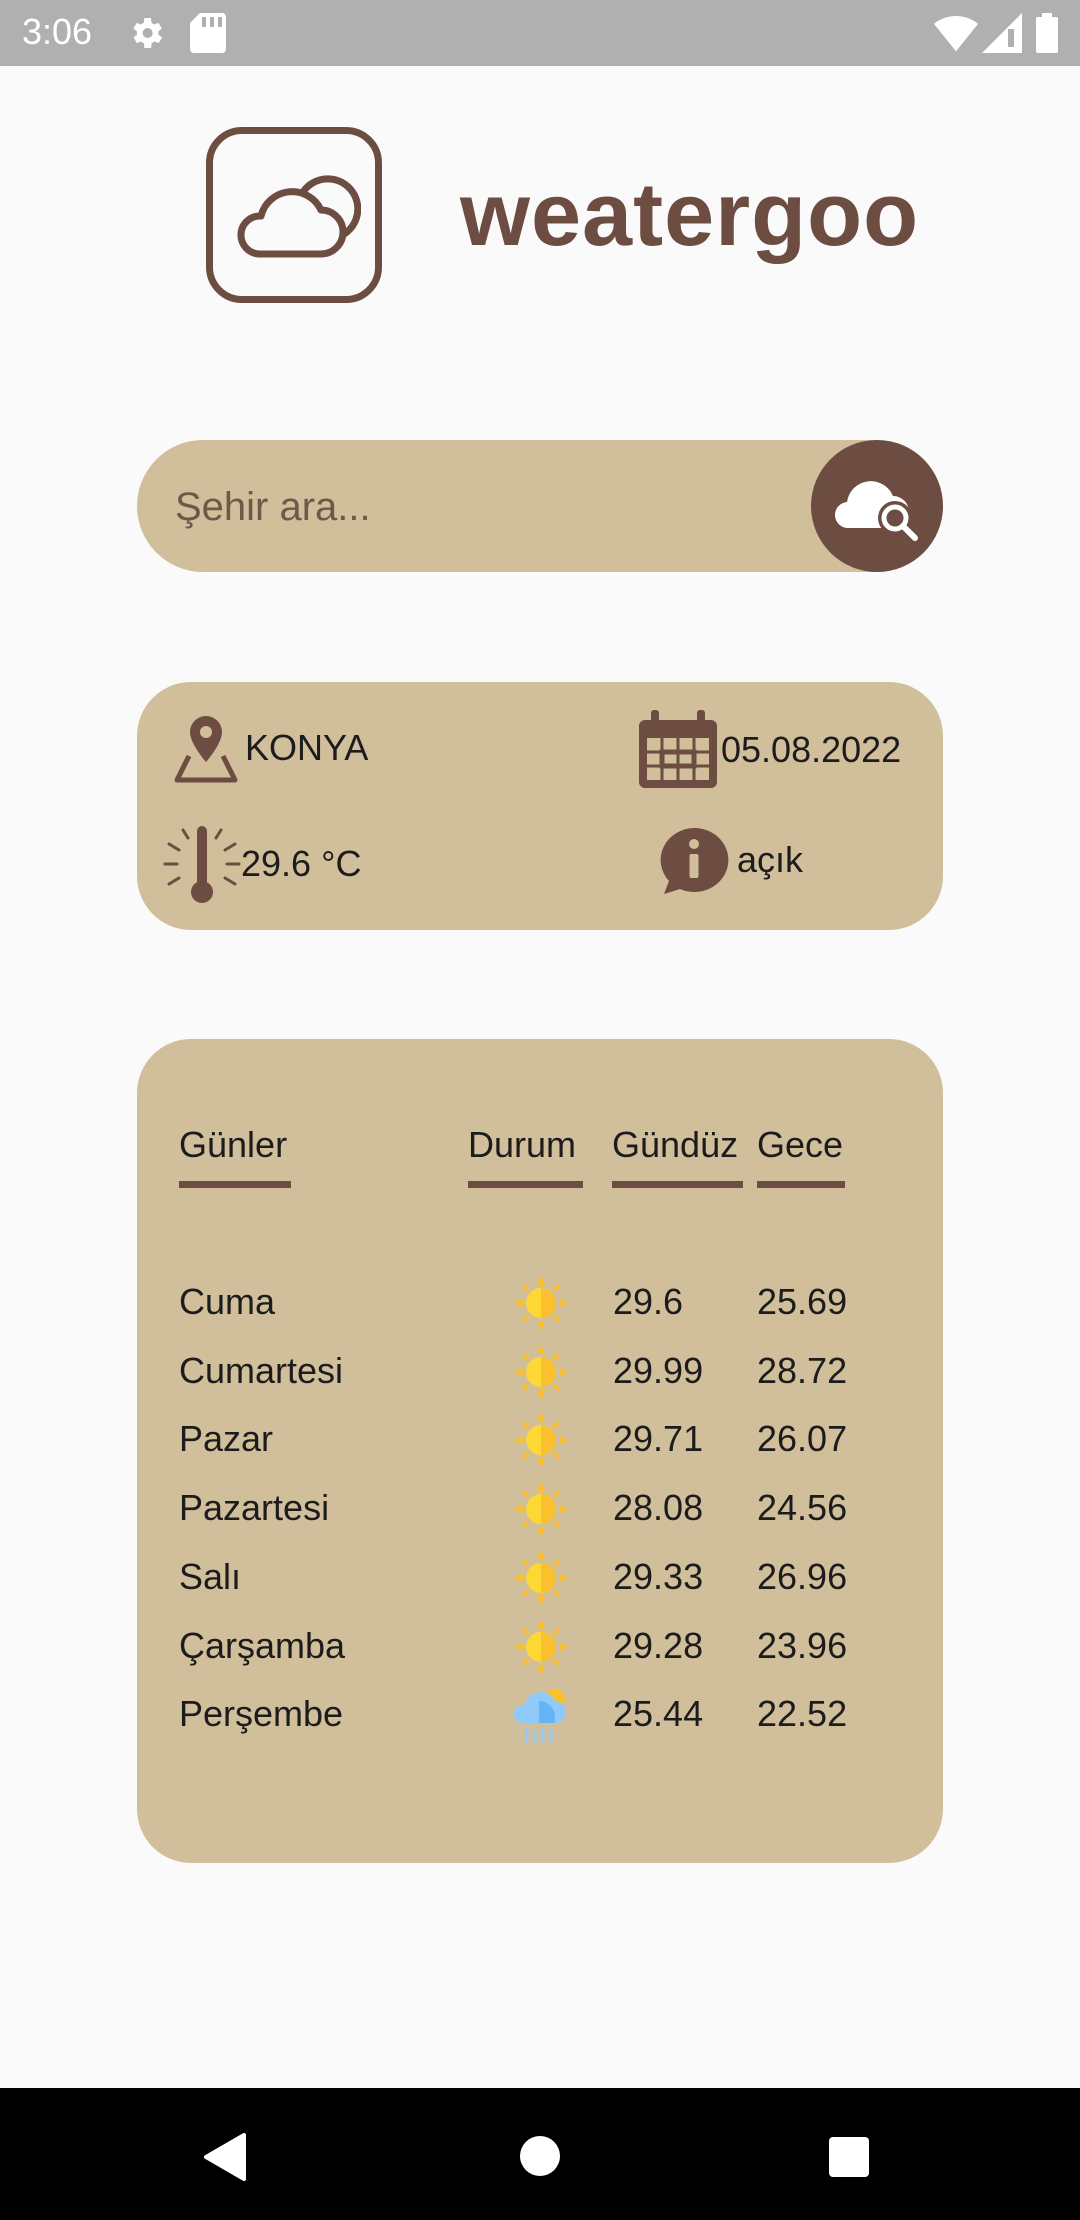 The image size is (1080, 2220). I want to click on forecast-night-temp: 25.69, so click(802, 1301).